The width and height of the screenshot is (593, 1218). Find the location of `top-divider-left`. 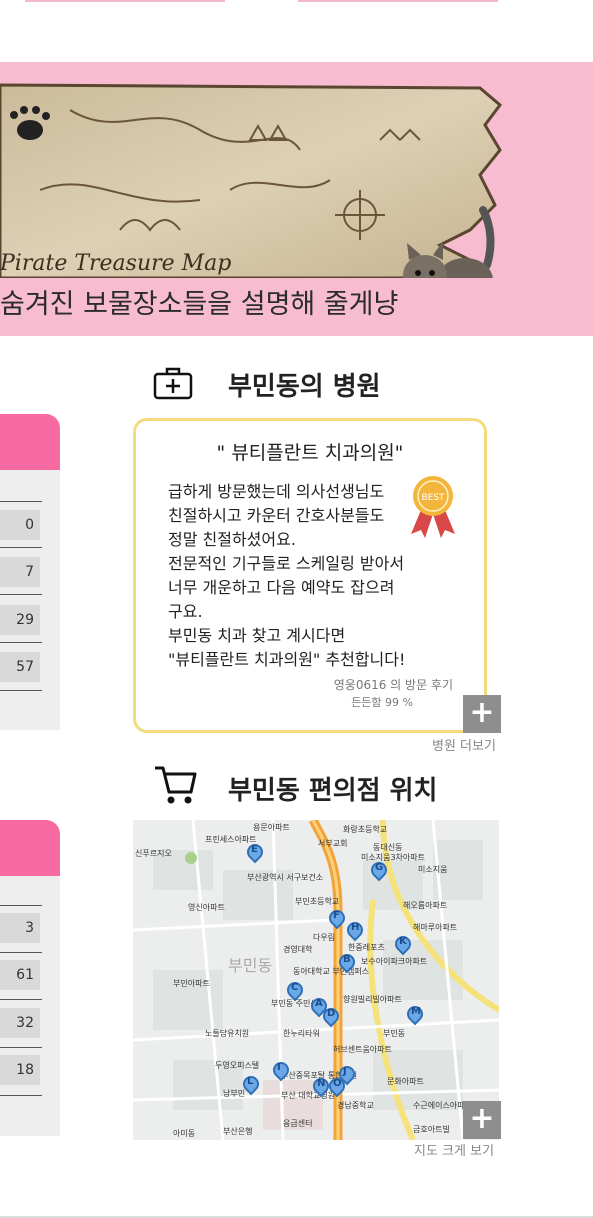

top-divider-left is located at coordinates (125, 1).